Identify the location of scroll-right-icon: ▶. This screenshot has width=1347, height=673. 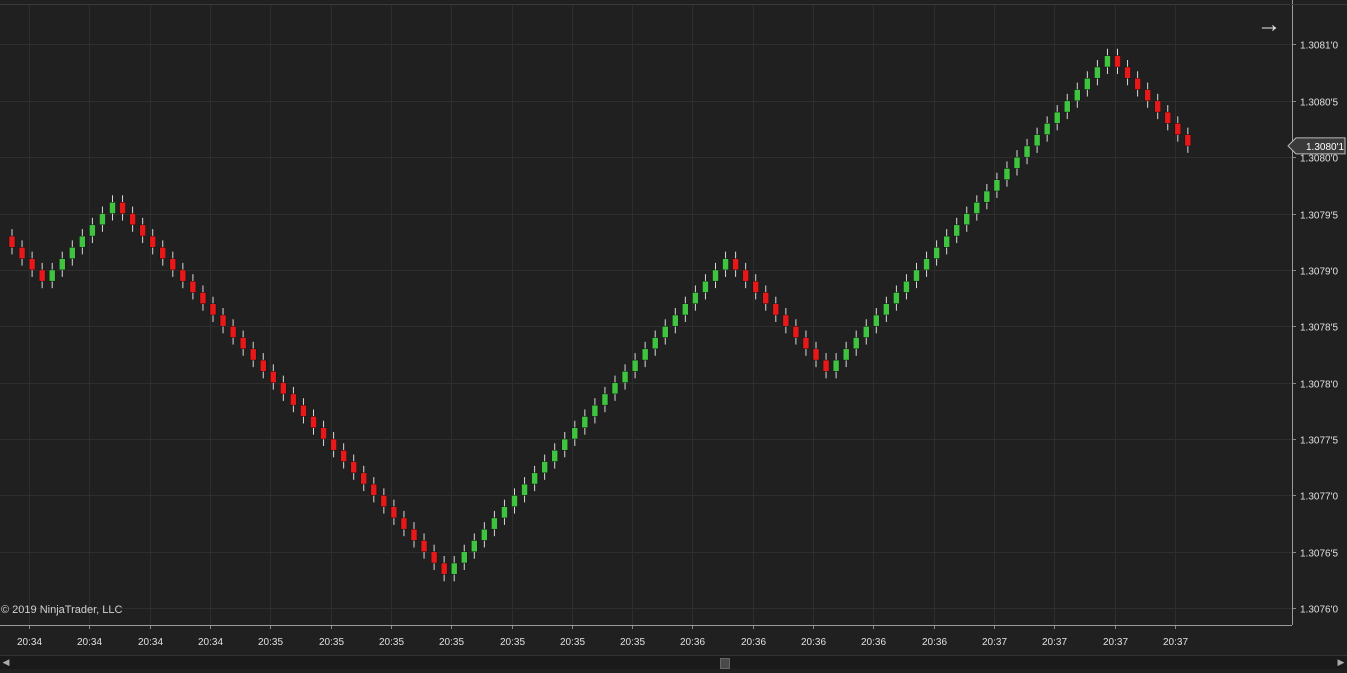
(1341, 662).